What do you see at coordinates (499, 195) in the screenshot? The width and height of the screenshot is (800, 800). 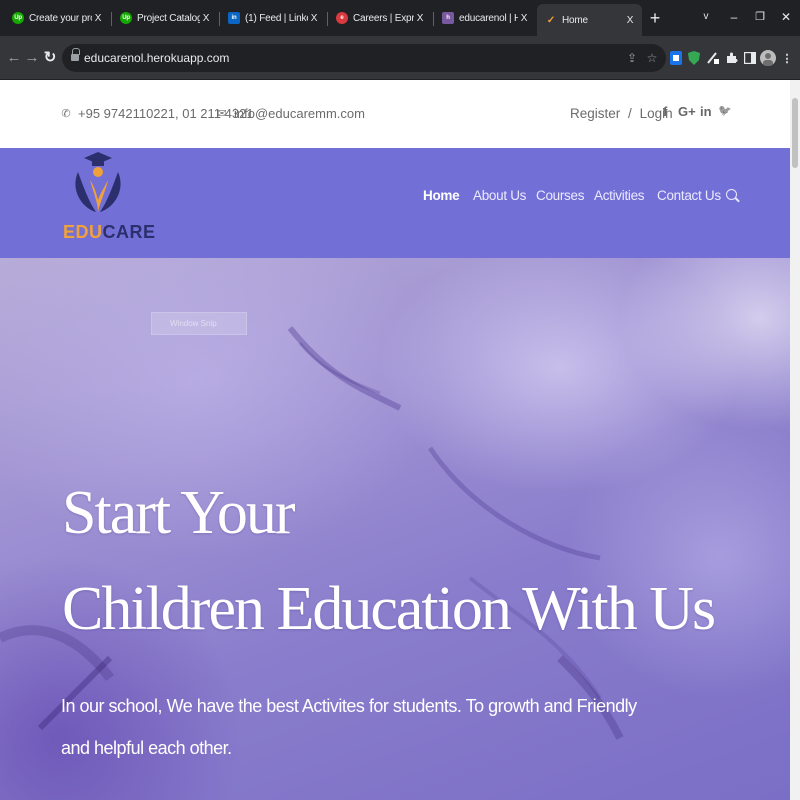 I see `nav-item-about-us: About Us` at bounding box center [499, 195].